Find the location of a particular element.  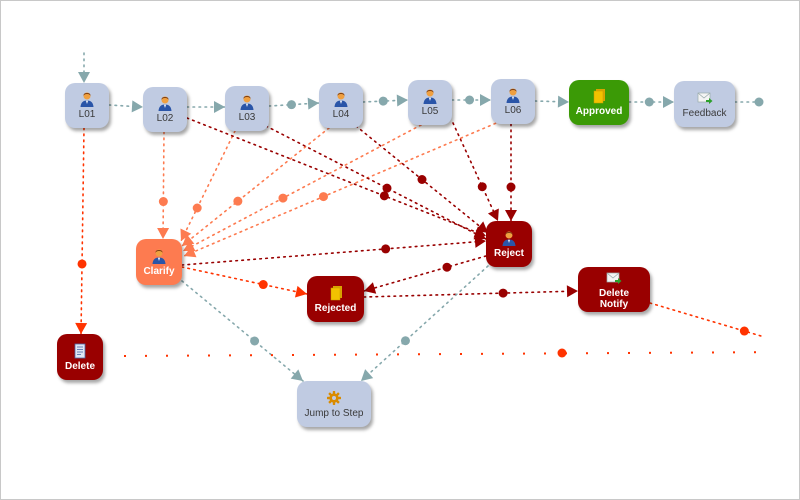

node-l04: L04 is located at coordinates (341, 105).